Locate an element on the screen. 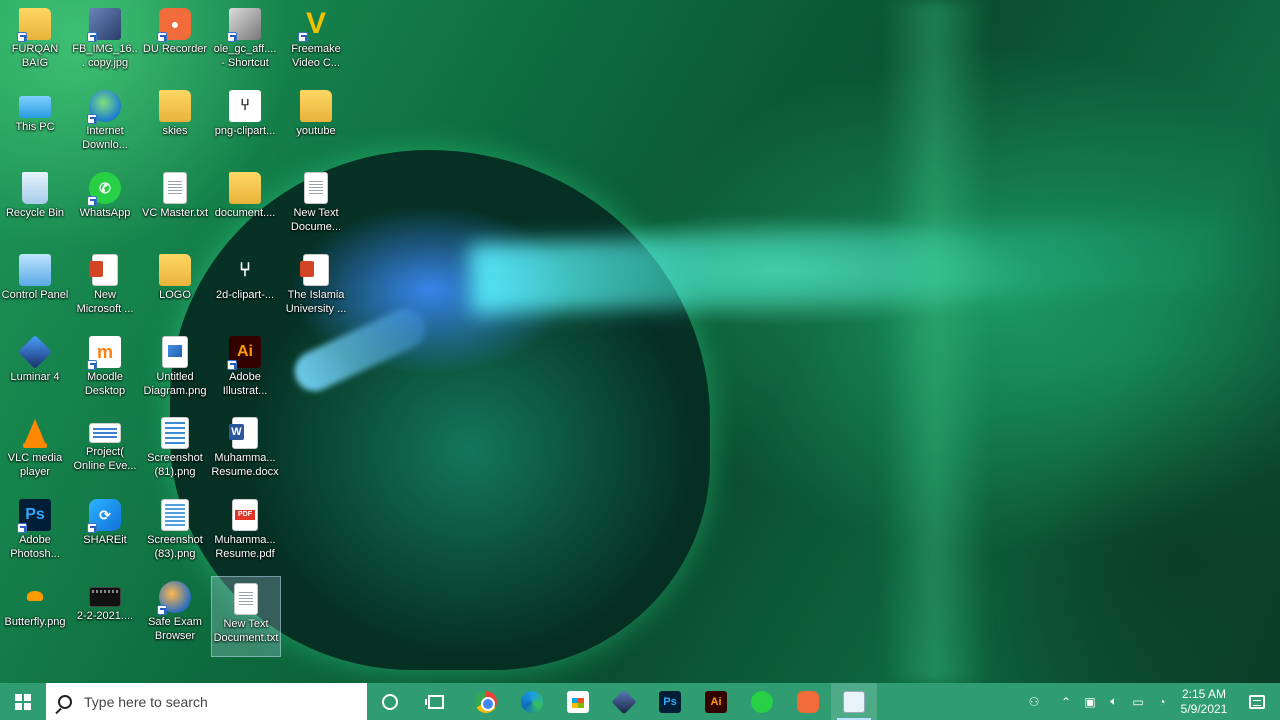  image-icon: ⑂ is located at coordinates (245, 269).